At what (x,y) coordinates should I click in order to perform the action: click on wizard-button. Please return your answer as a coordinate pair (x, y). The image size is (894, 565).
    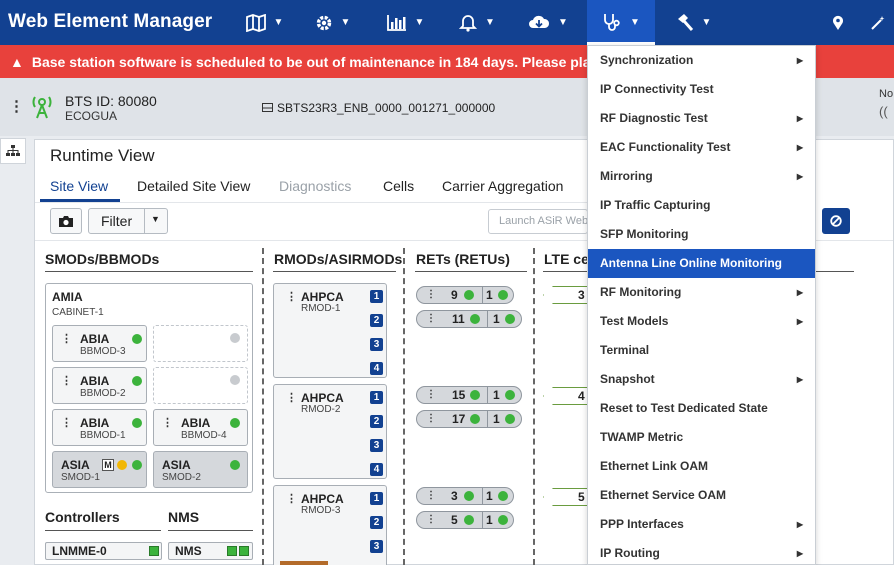
    Looking at the image, I should click on (878, 22).